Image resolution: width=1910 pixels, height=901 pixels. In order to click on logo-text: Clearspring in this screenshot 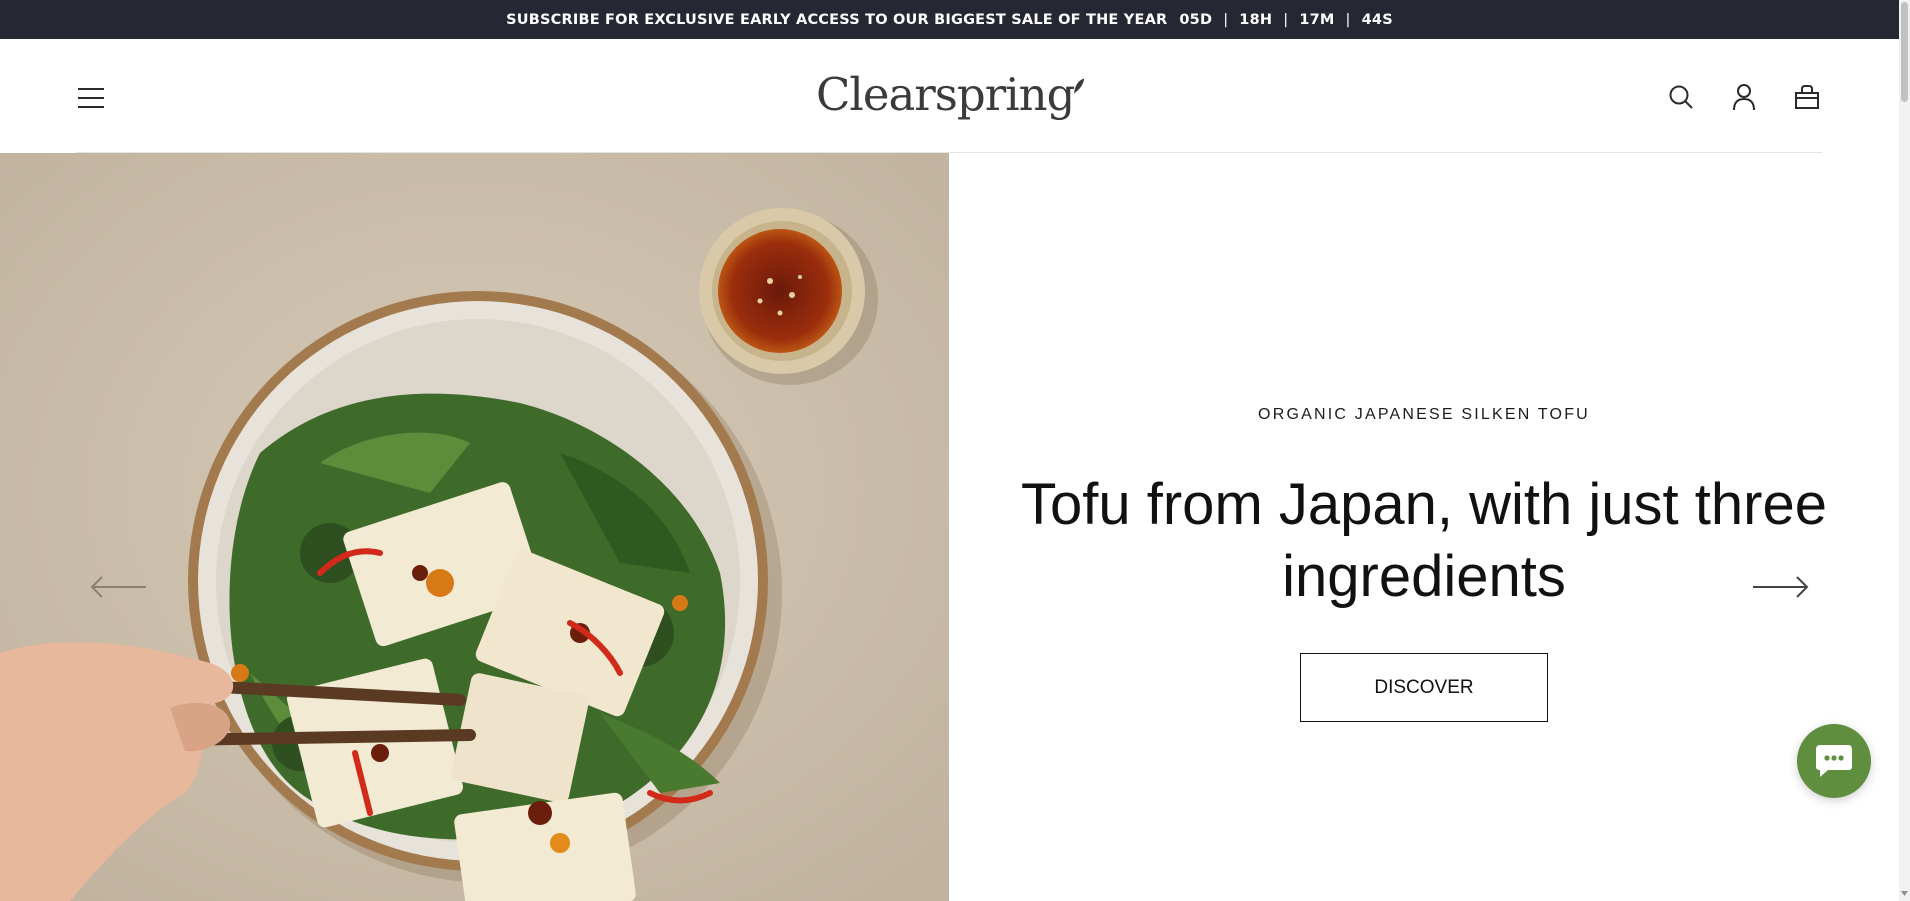, I will do `click(945, 94)`.